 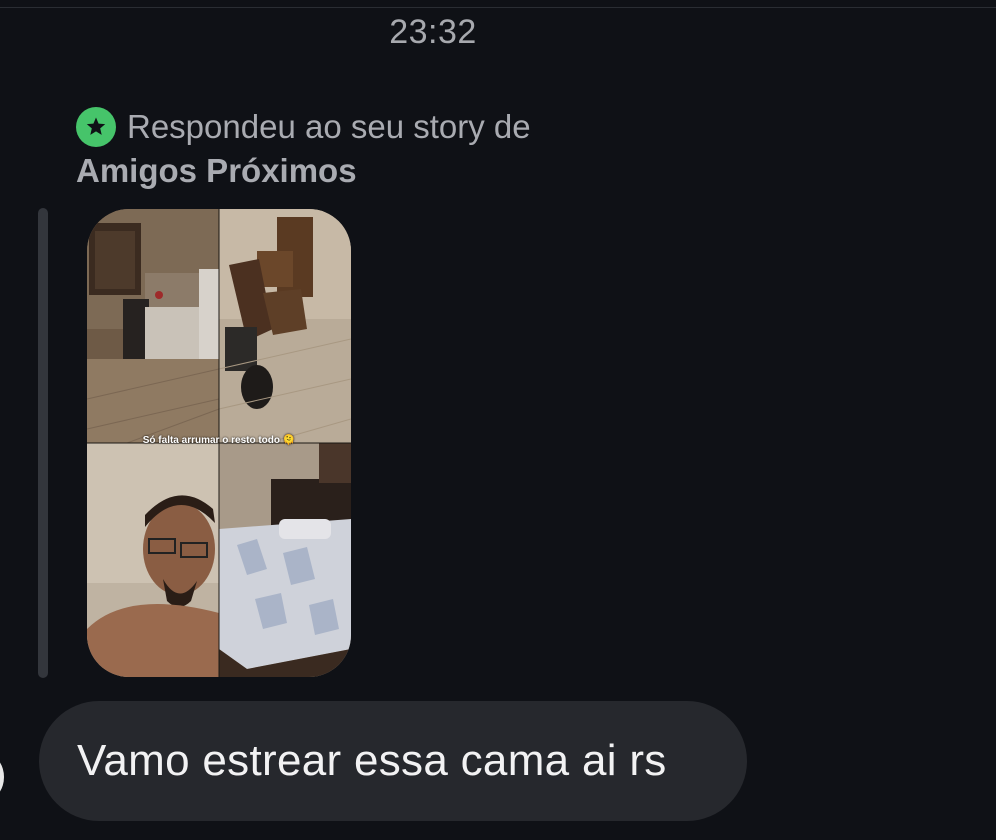 I want to click on message-text: Vamo estrear essa cama ai rs, so click(x=372, y=760).